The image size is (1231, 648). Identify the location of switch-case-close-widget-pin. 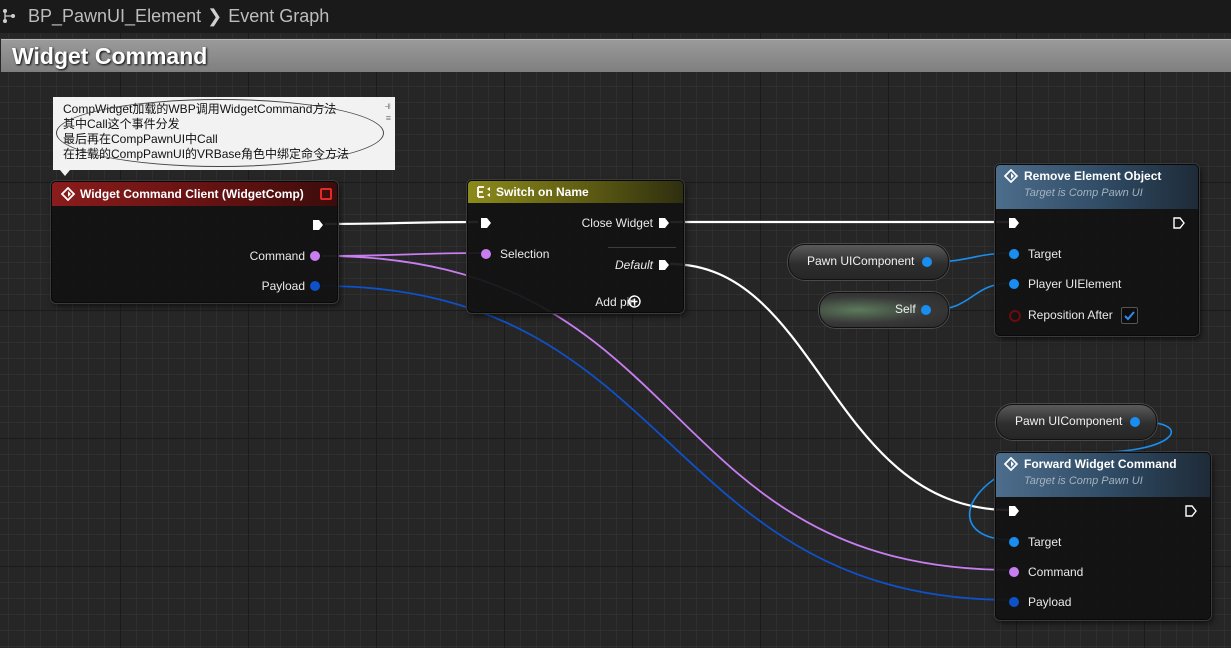
(664, 223).